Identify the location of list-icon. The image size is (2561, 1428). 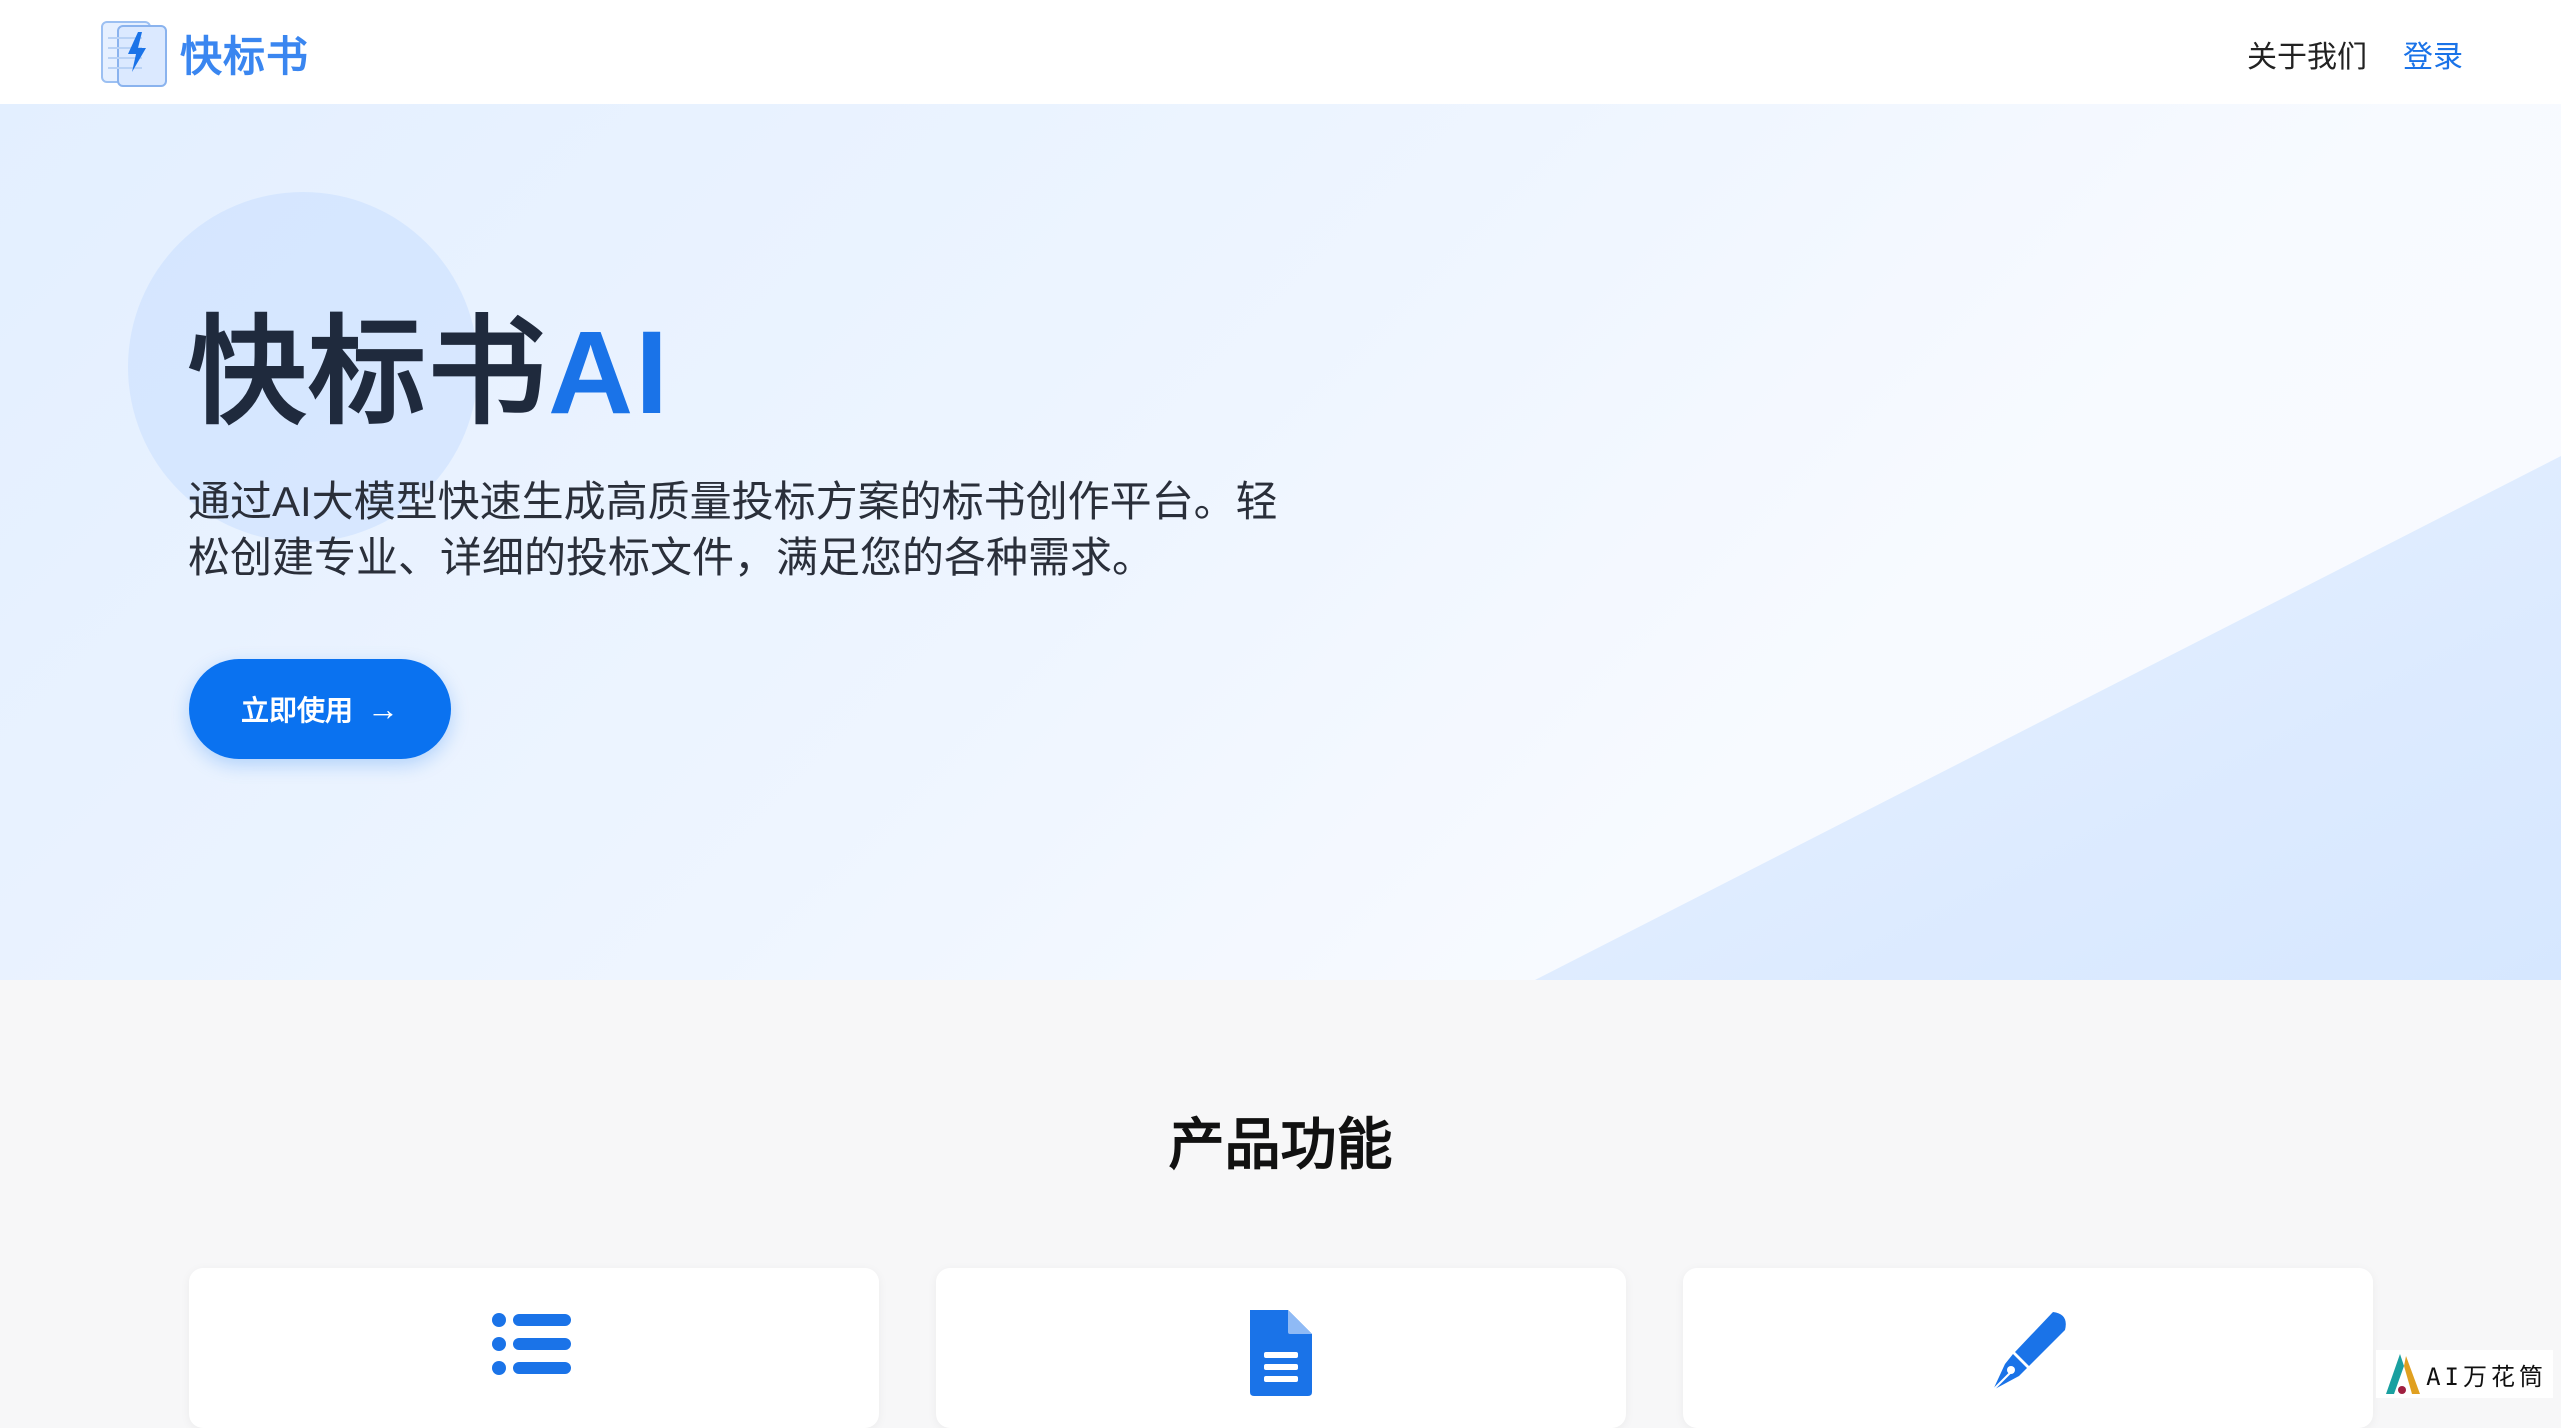
(534, 1351).